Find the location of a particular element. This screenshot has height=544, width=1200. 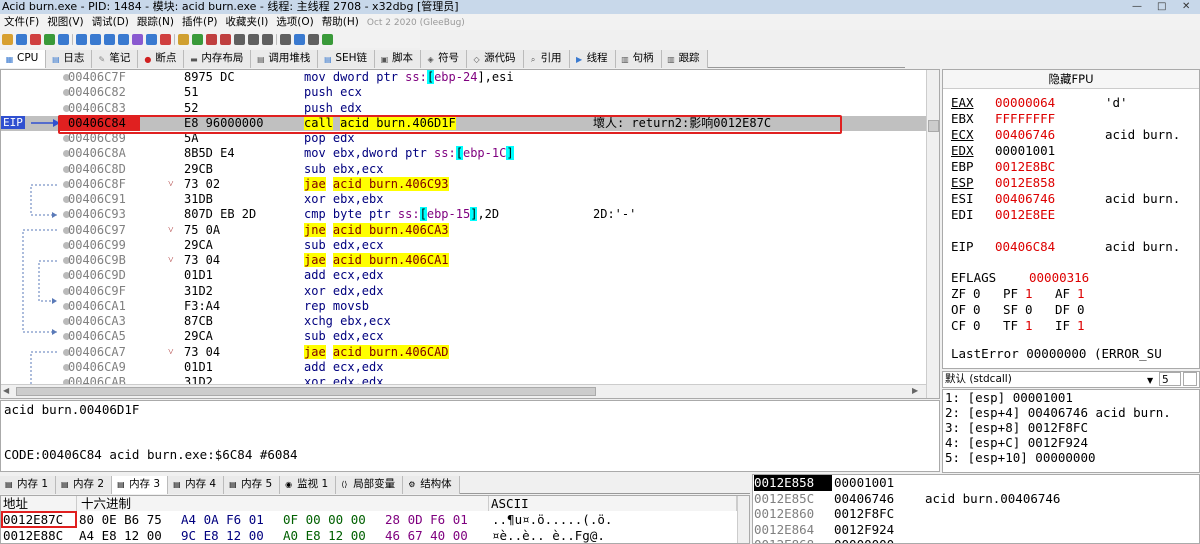

run-to-user-icon is located at coordinates (137, 39).